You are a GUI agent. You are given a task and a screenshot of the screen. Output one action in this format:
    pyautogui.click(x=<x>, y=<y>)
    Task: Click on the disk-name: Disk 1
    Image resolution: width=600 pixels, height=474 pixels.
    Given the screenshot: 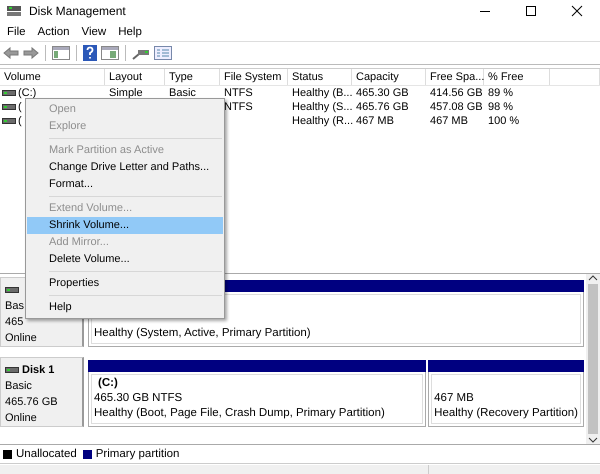 What is the action you would take?
    pyautogui.click(x=38, y=370)
    